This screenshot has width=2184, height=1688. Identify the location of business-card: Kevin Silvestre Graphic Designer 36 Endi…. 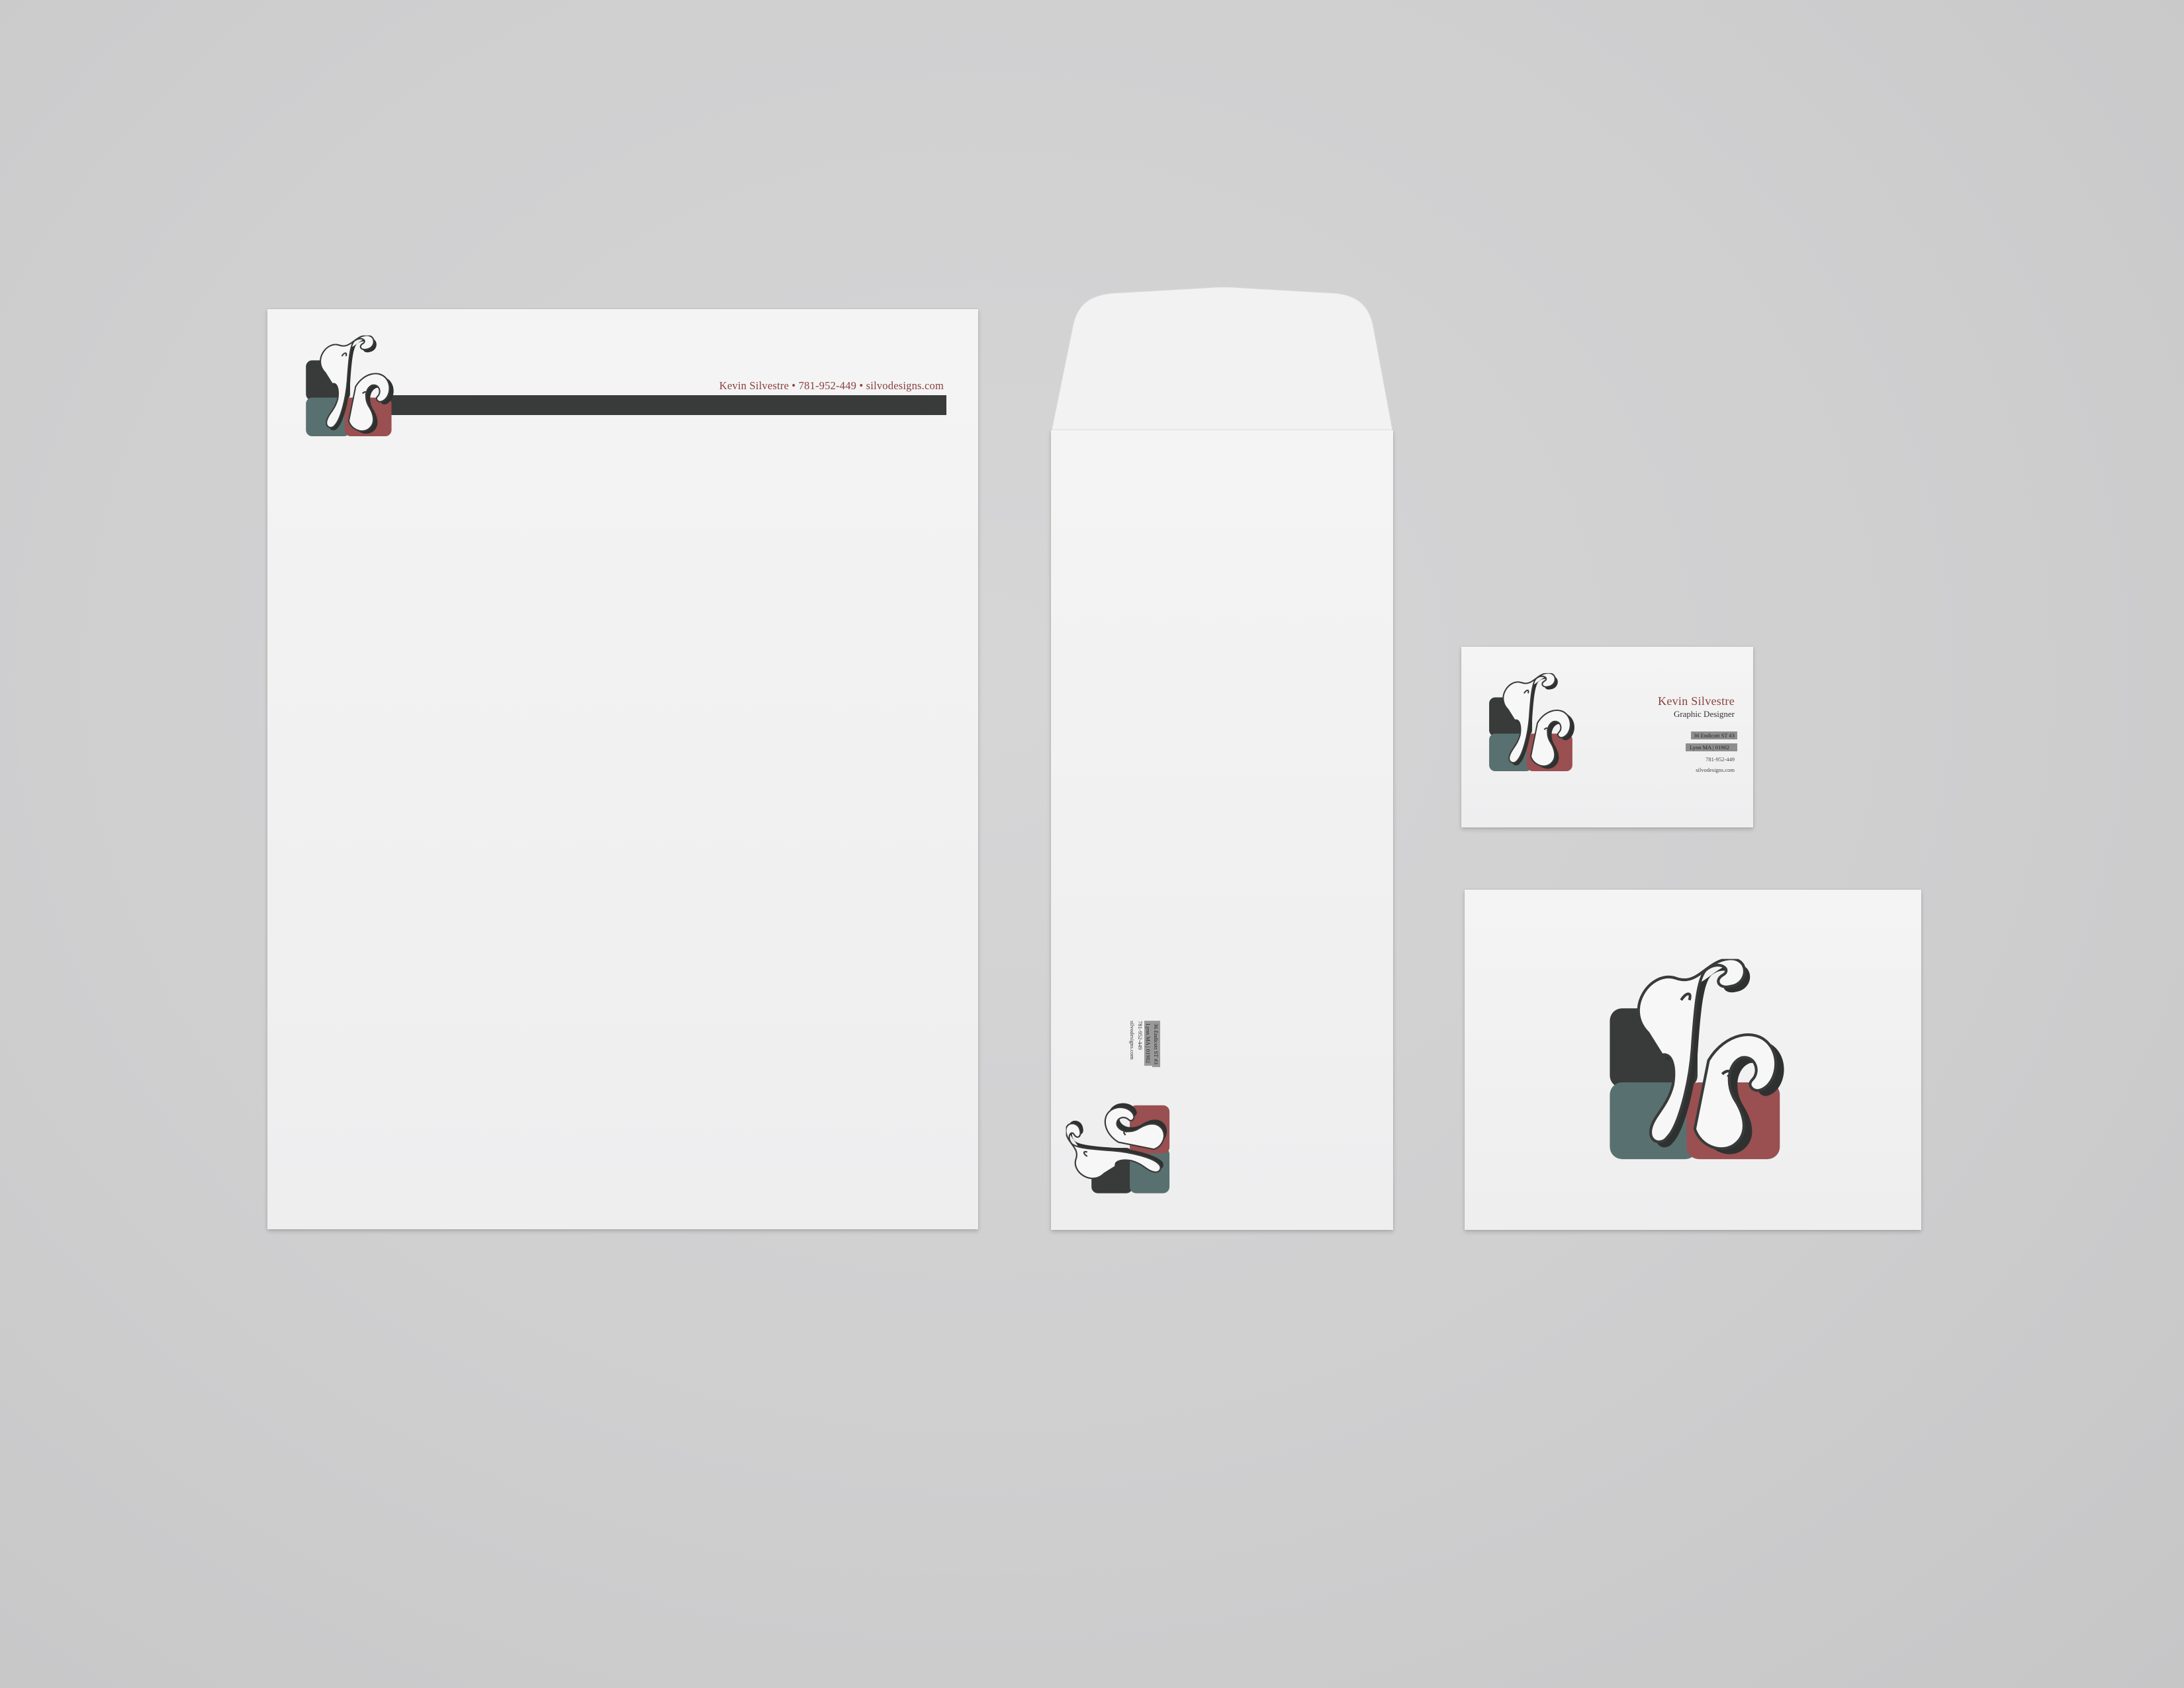
(1607, 737).